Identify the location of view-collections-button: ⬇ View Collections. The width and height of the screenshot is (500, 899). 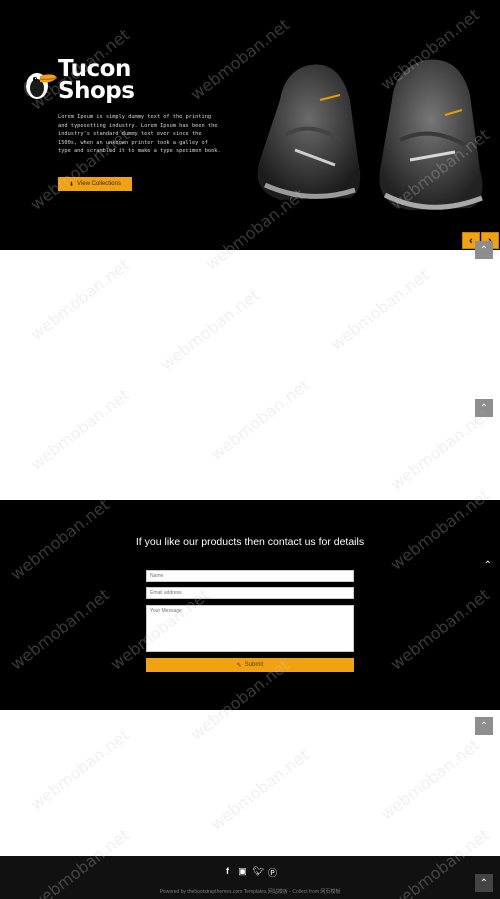
(95, 184).